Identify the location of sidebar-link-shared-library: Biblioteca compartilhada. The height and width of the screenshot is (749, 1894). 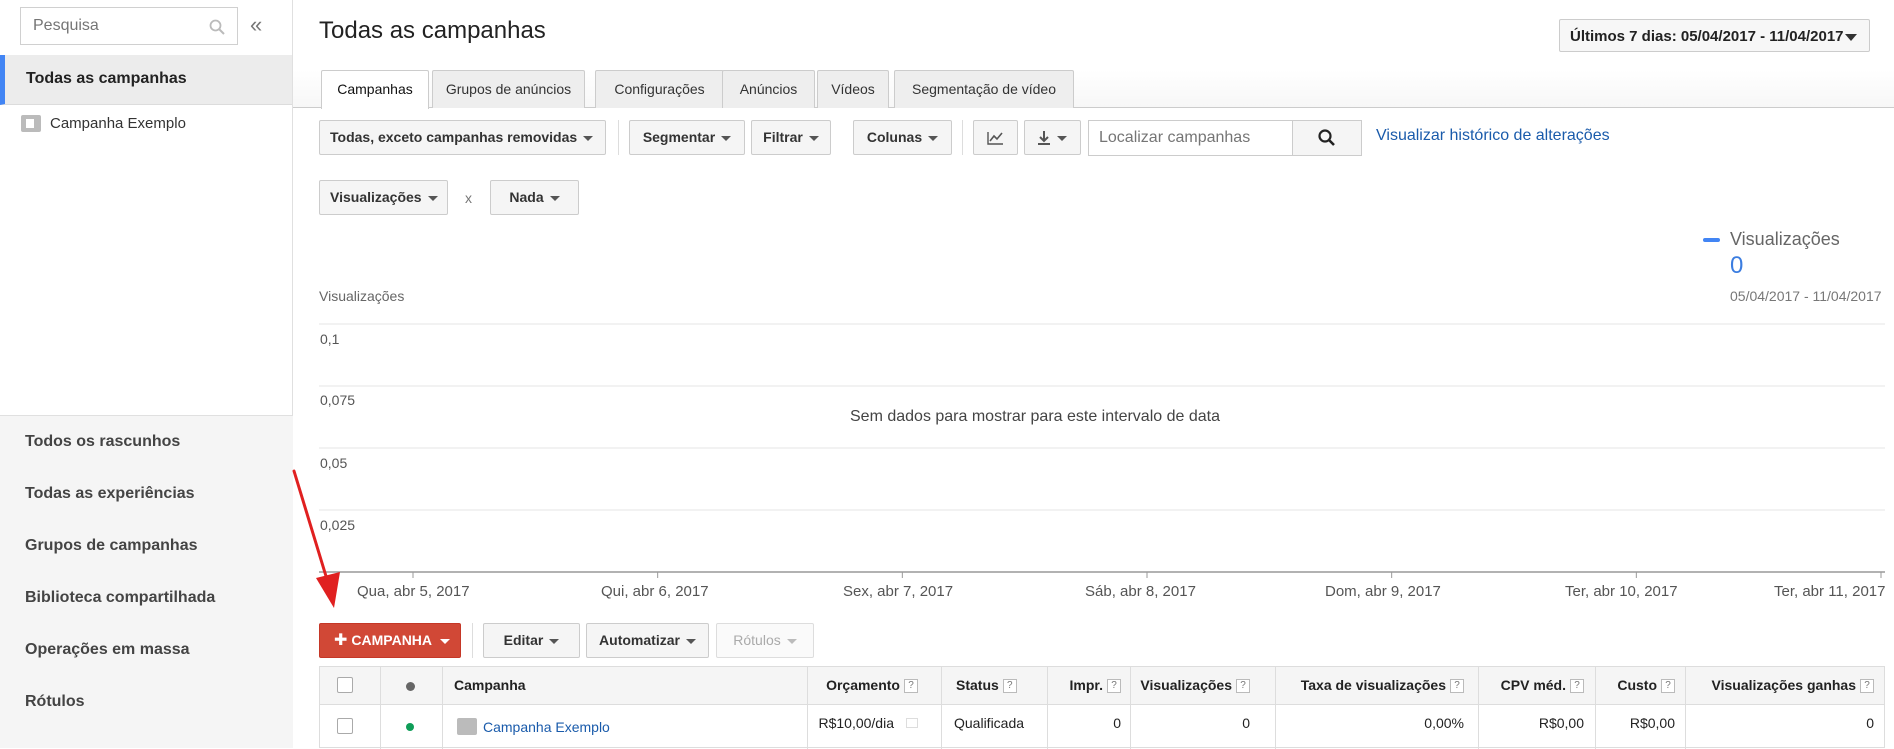
(120, 598).